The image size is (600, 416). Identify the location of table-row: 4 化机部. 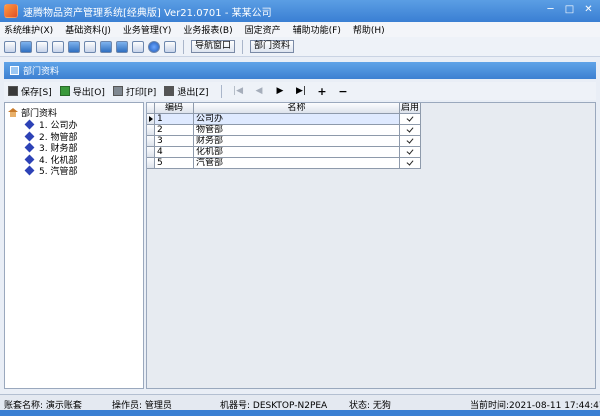
(284, 152).